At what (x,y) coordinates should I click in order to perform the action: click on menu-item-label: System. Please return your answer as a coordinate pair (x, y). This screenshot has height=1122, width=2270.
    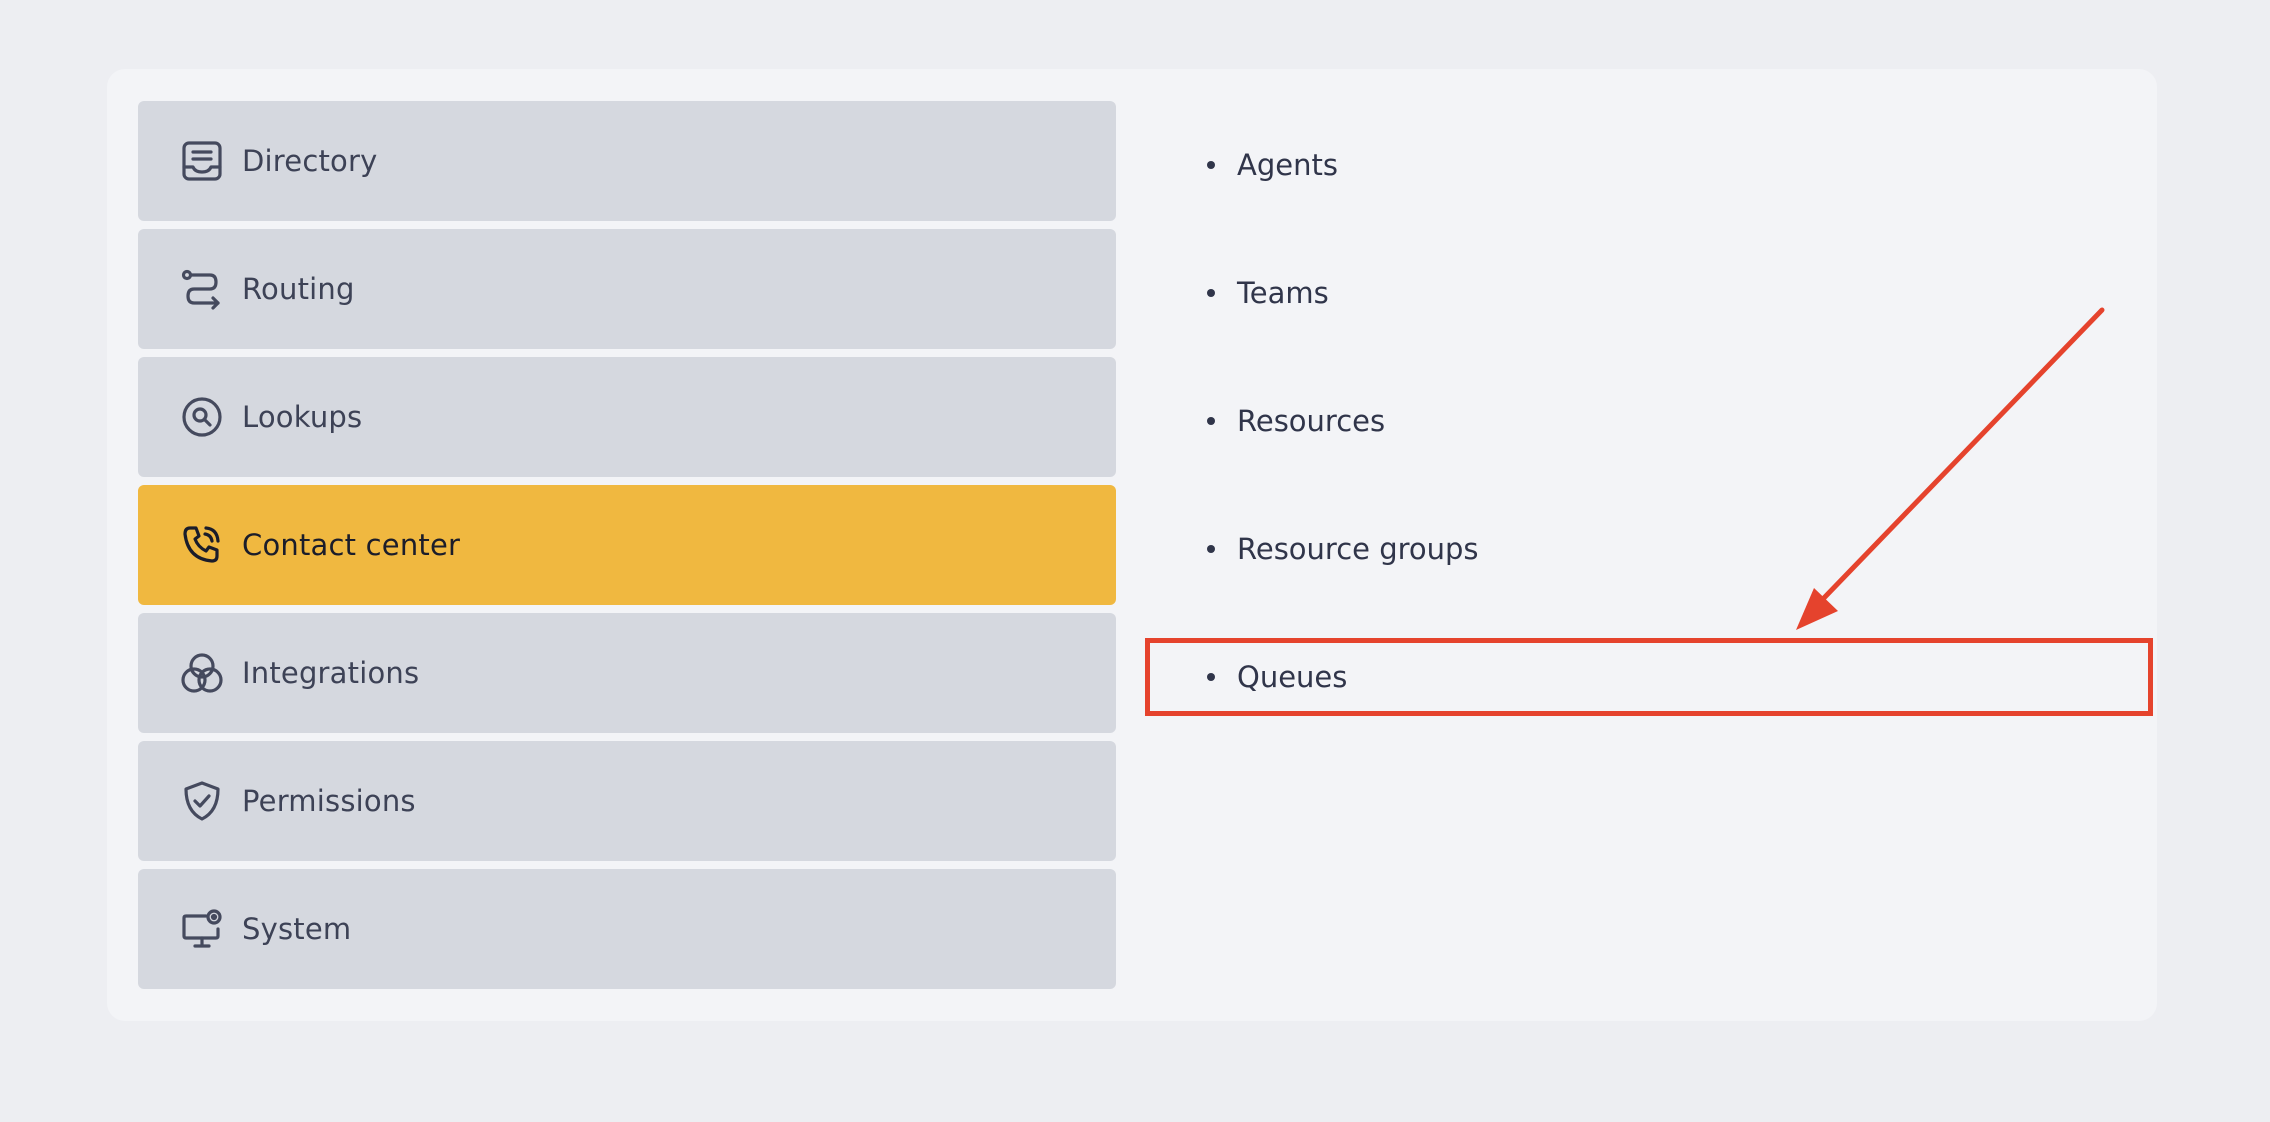
    Looking at the image, I should click on (297, 929).